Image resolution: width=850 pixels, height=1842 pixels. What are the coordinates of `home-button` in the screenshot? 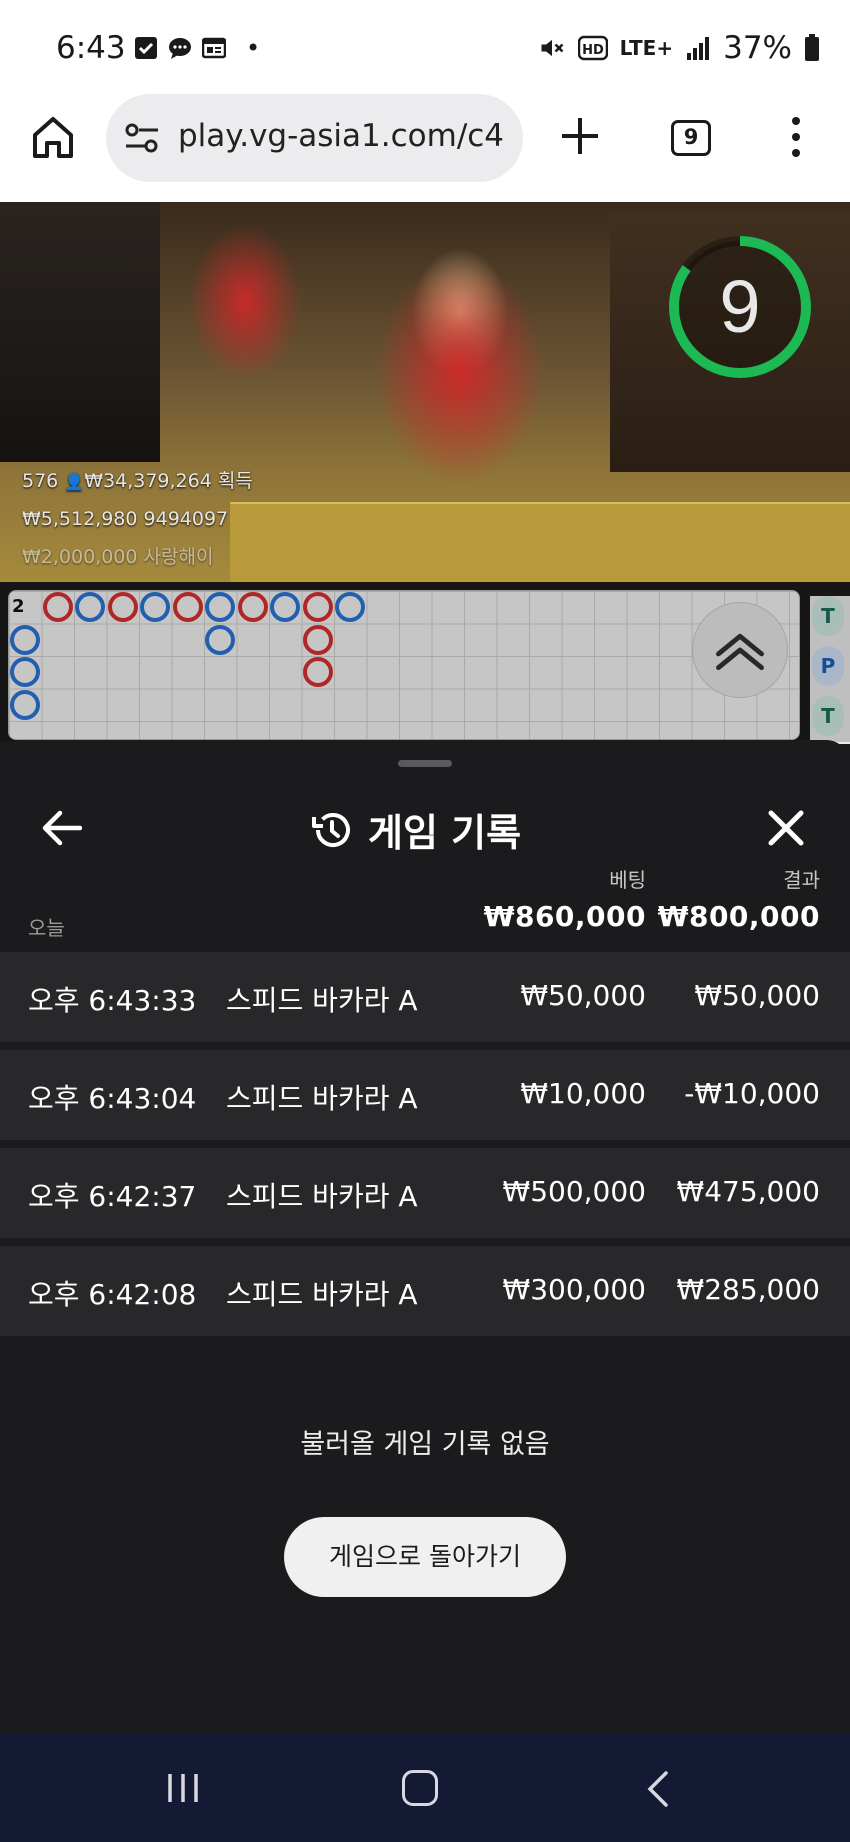 It's located at (53, 137).